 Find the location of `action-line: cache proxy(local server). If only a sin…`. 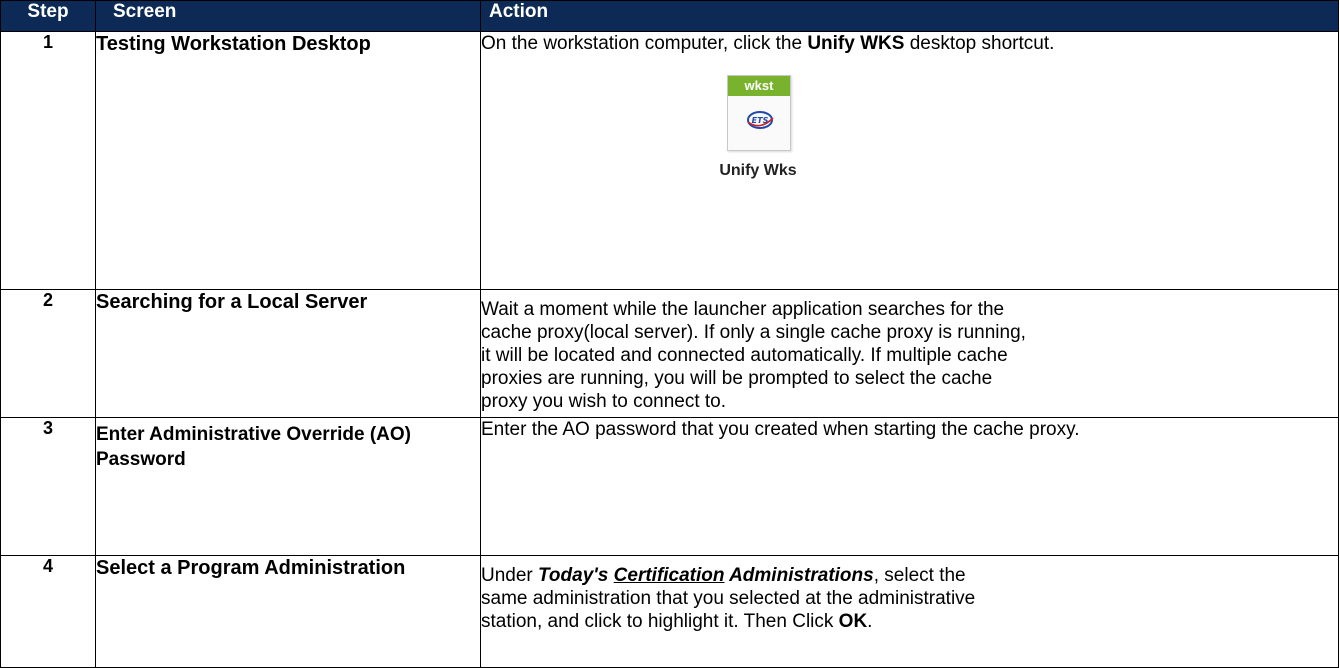

action-line: cache proxy(local server). If only a sin… is located at coordinates (753, 332).